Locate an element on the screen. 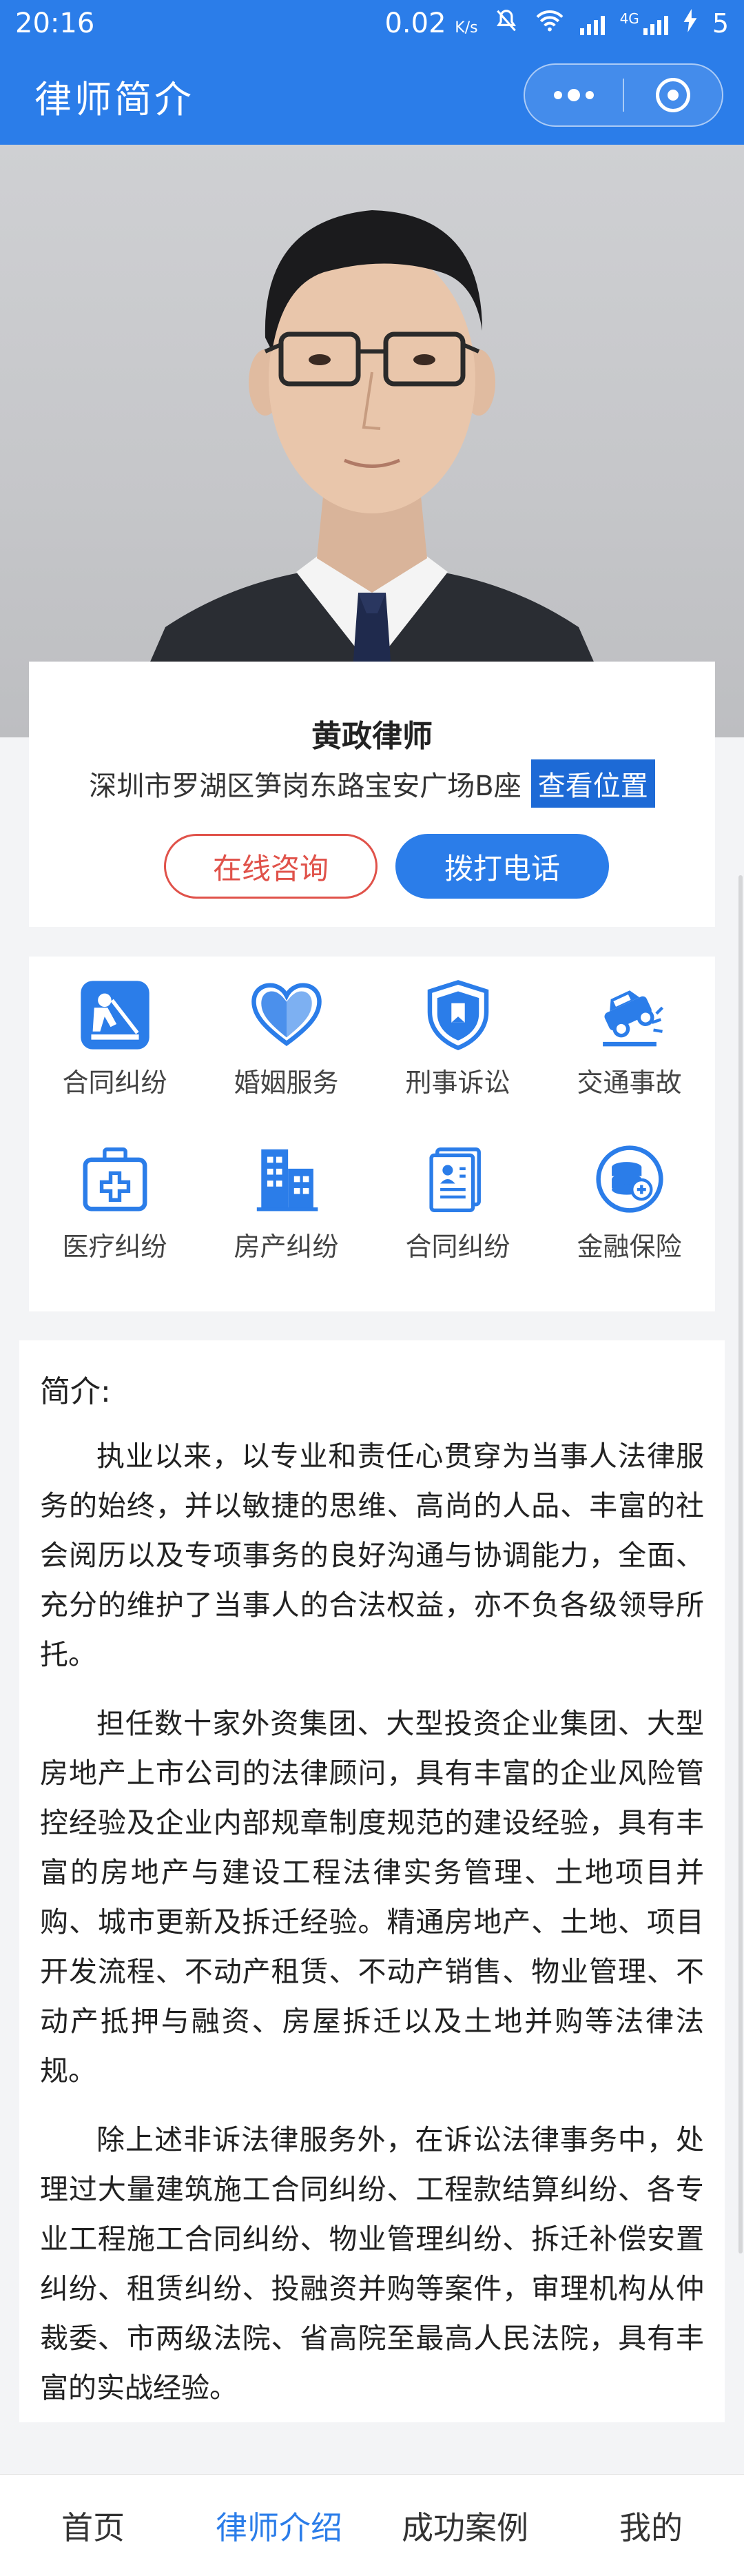 This screenshot has width=744, height=2576. service-item: 金融保险 is located at coordinates (629, 1200).